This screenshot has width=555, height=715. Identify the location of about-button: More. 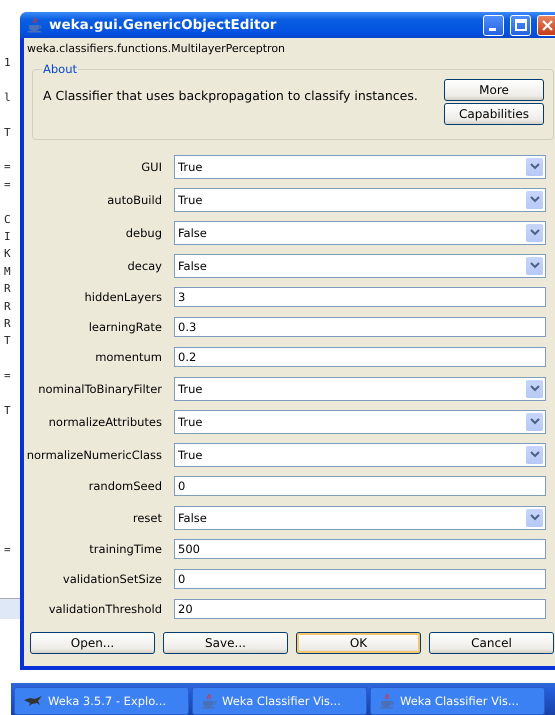
(494, 90).